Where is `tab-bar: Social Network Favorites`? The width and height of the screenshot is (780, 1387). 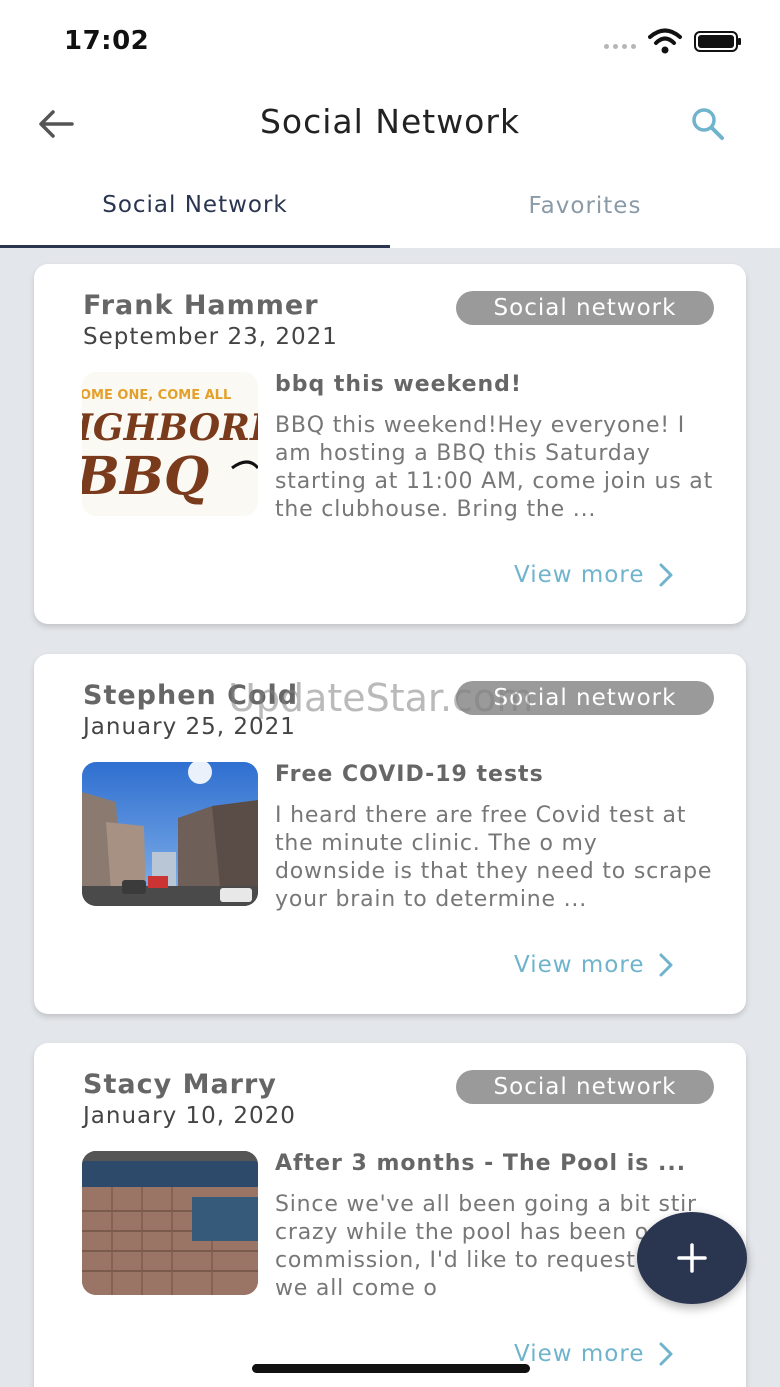 tab-bar: Social Network Favorites is located at coordinates (390, 208).